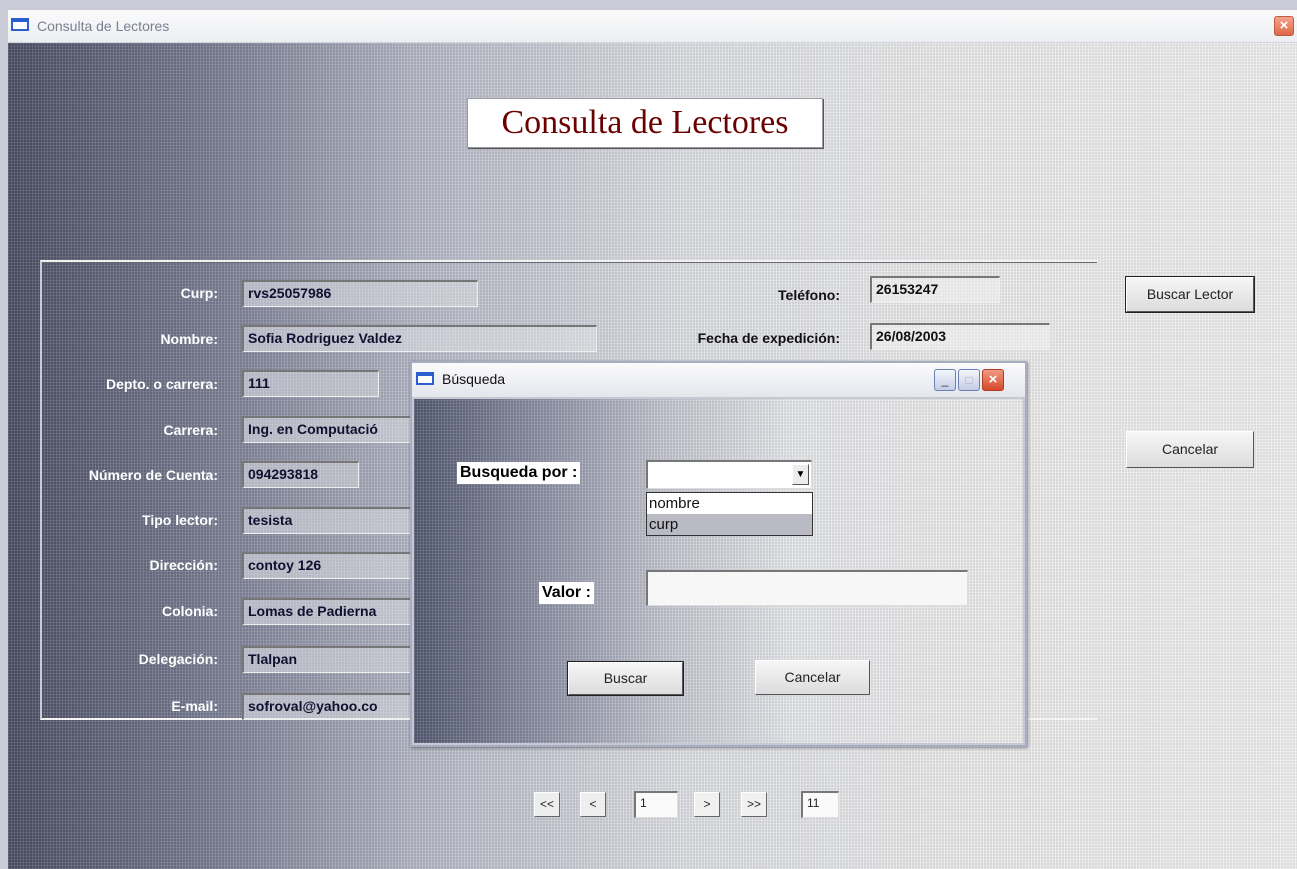 The image size is (1297, 869). What do you see at coordinates (190, 430) in the screenshot?
I see `carrera-label: Carrera:` at bounding box center [190, 430].